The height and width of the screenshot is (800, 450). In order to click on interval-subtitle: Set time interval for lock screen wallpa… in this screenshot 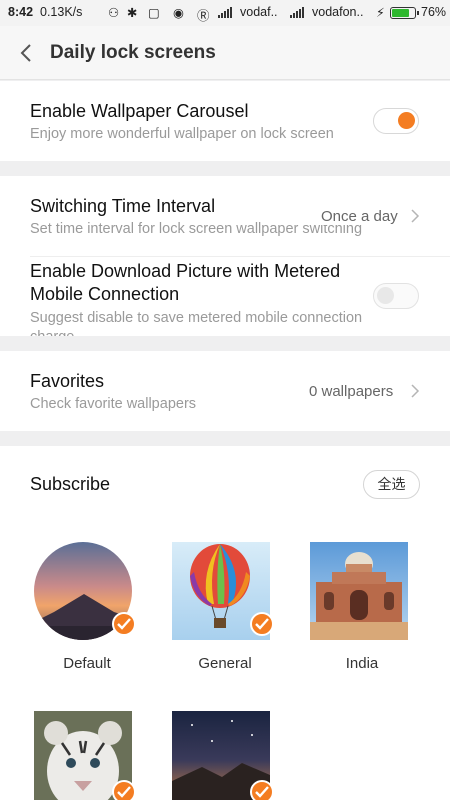, I will do `click(196, 229)`.